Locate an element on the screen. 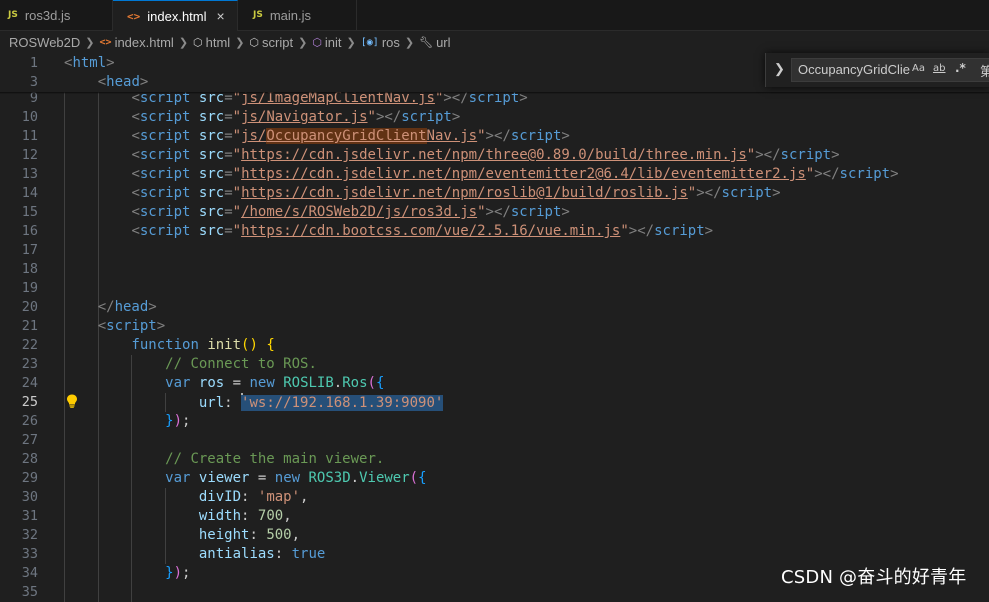  code-token: 'map' is located at coordinates (279, 497).